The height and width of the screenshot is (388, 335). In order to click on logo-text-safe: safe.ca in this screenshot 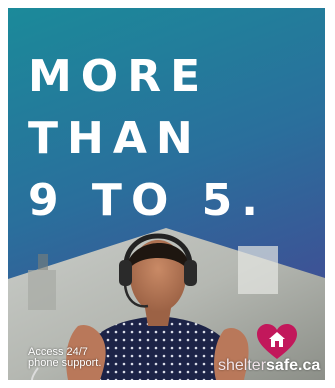, I will do `click(293, 365)`.